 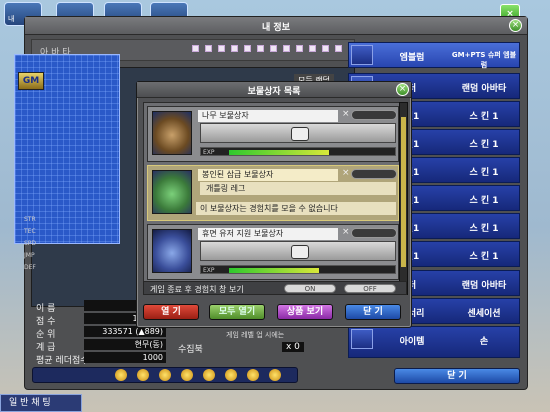 I want to click on dialog-title: 보물상자 목록, so click(x=274, y=92).